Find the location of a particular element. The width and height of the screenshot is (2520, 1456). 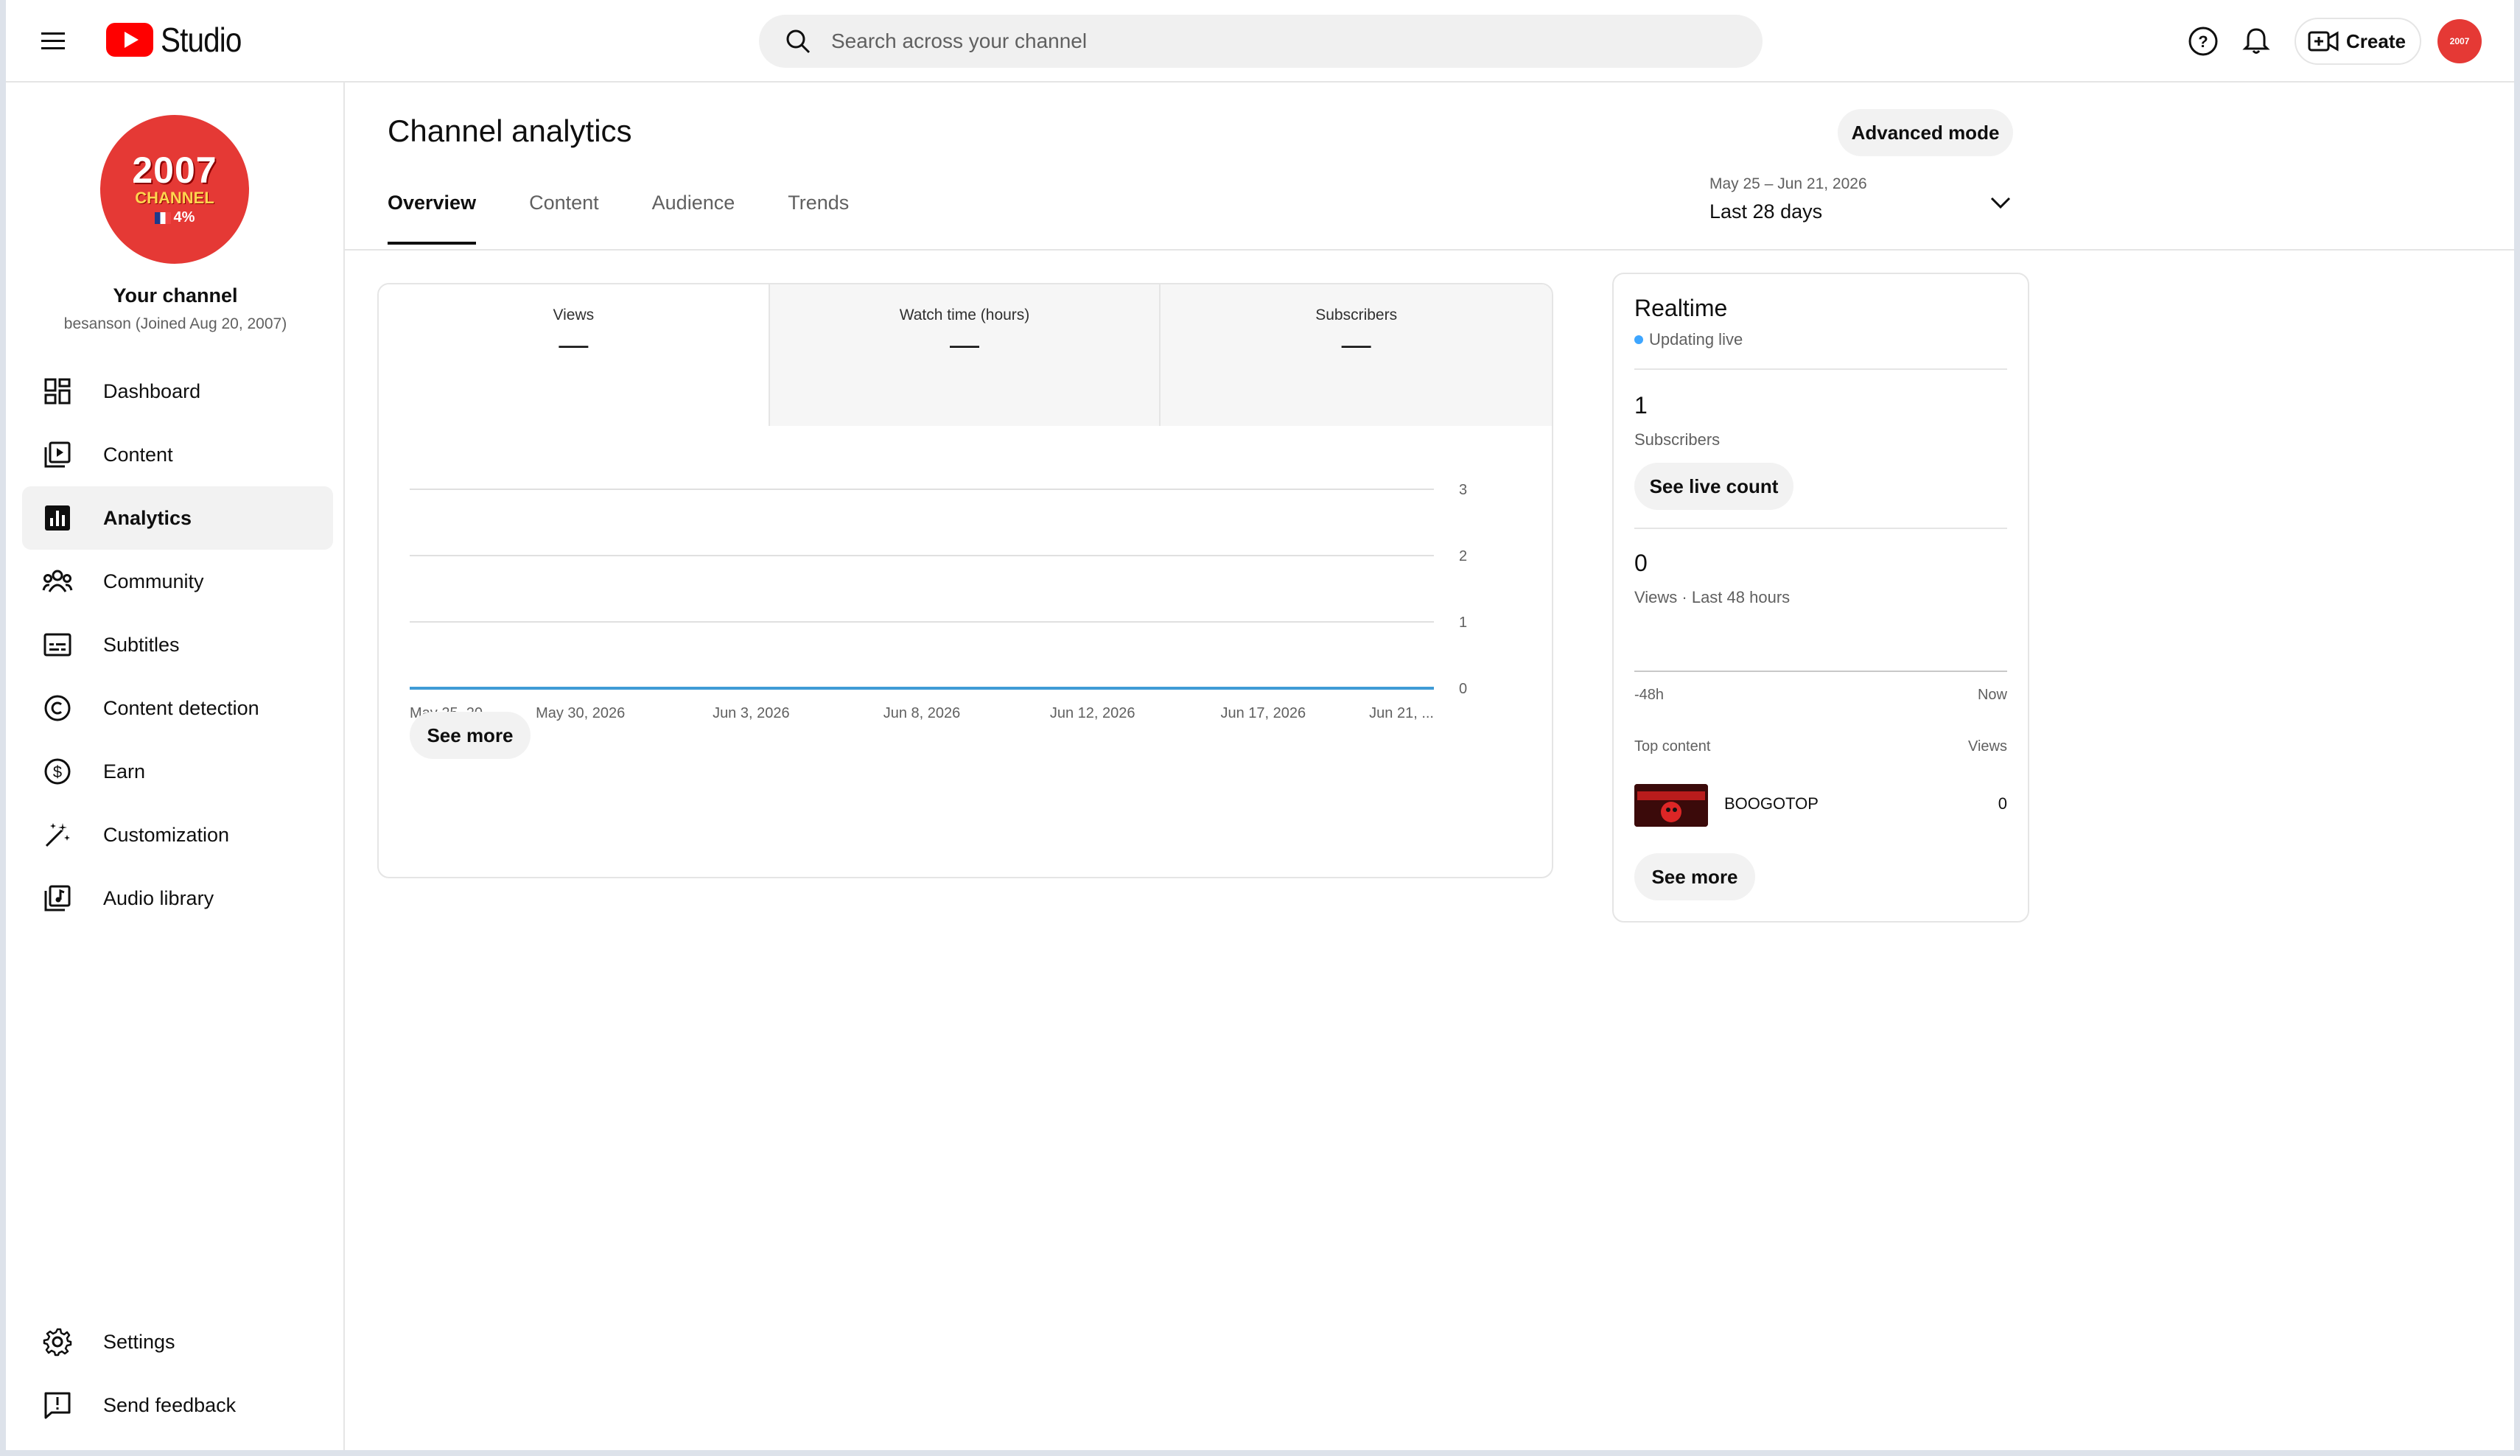

create-button: Create is located at coordinates (2358, 41).